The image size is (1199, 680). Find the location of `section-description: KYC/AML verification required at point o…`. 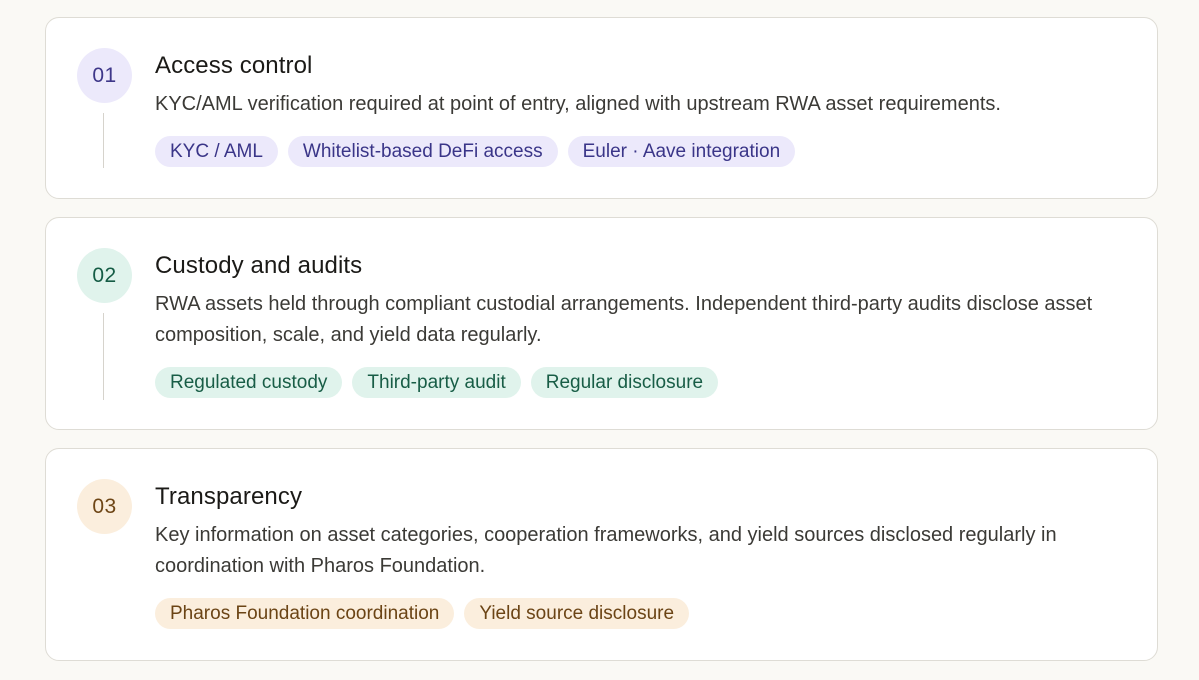

section-description: KYC/AML verification required at point o… is located at coordinates (578, 104).